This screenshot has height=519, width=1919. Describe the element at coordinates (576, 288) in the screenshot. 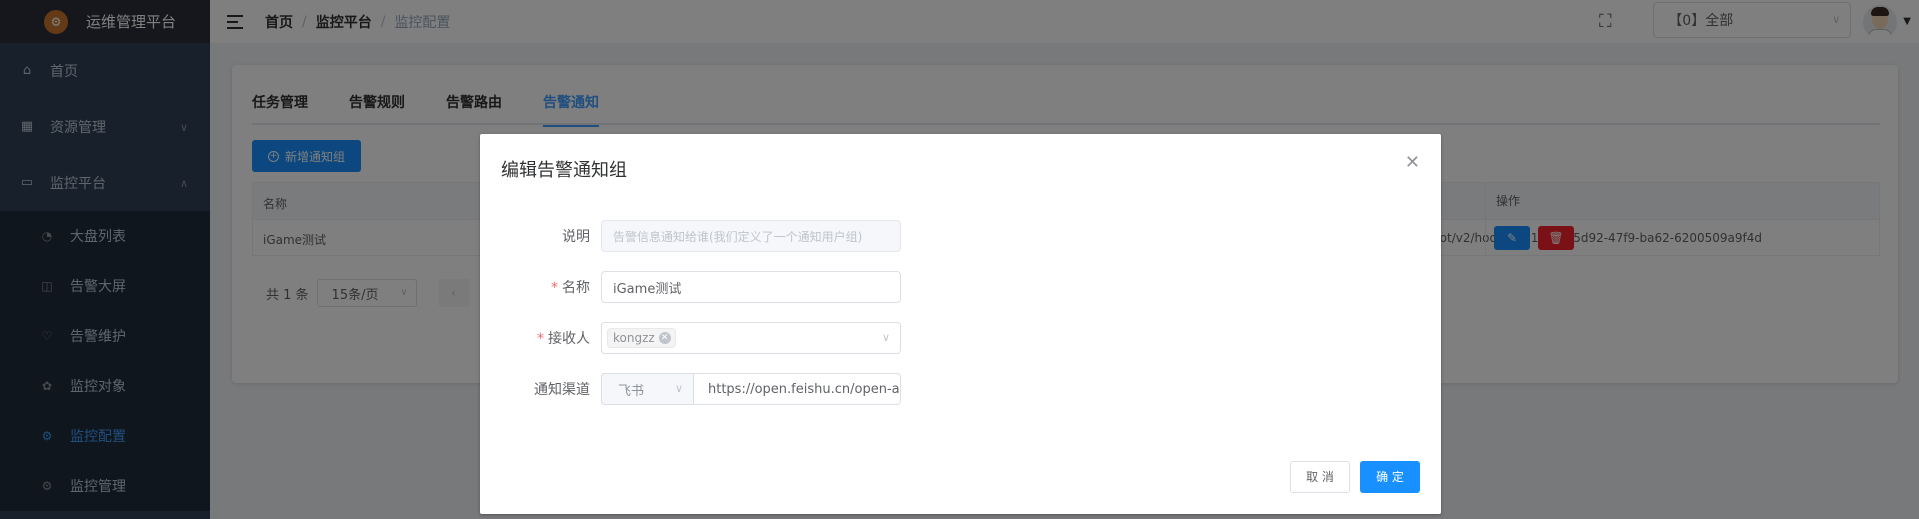

I see `name-label-text: 名称` at that location.